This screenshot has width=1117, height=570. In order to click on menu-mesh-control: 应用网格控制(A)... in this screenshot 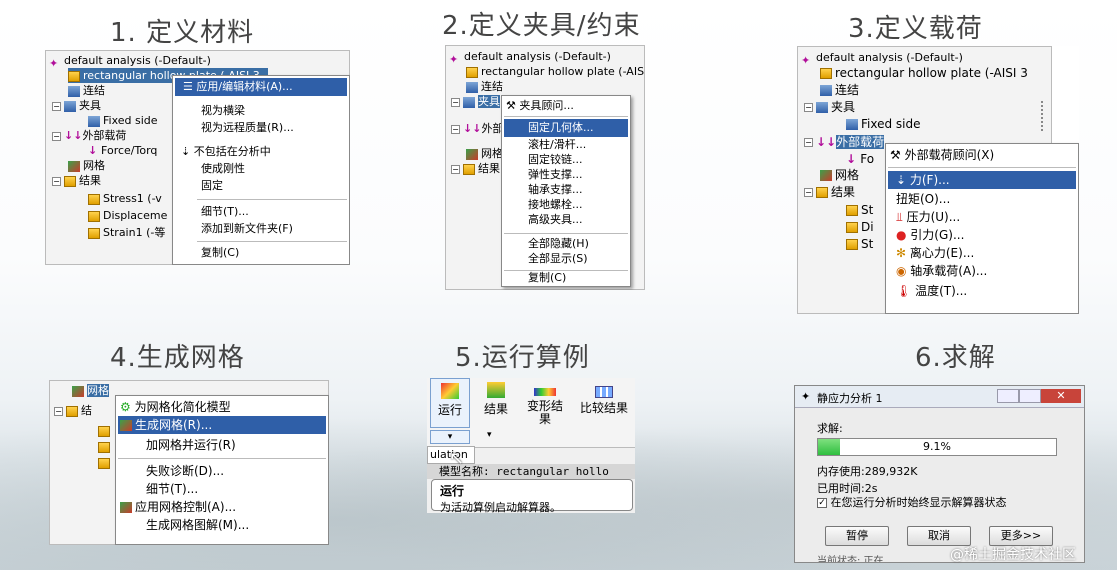, I will do `click(178, 507)`.